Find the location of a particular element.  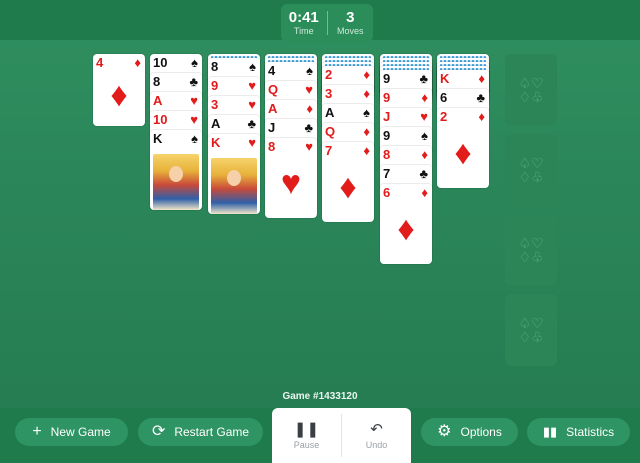

playing-card: K ♥ is located at coordinates (234, 174).